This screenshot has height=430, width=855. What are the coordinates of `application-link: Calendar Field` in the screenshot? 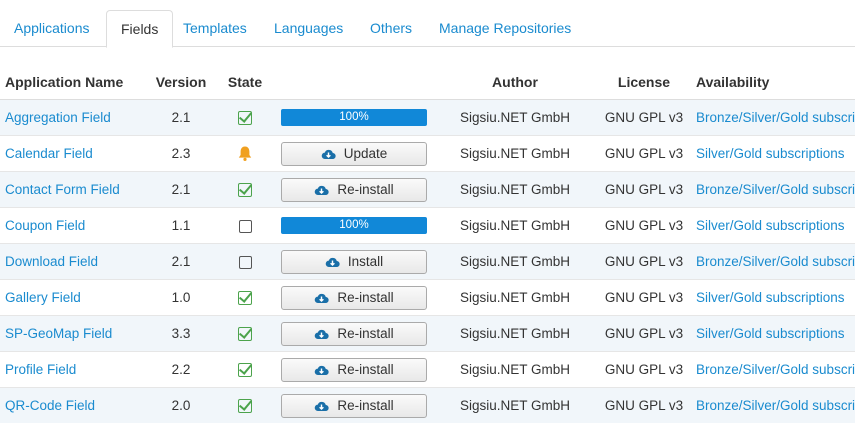 It's located at (49, 153).